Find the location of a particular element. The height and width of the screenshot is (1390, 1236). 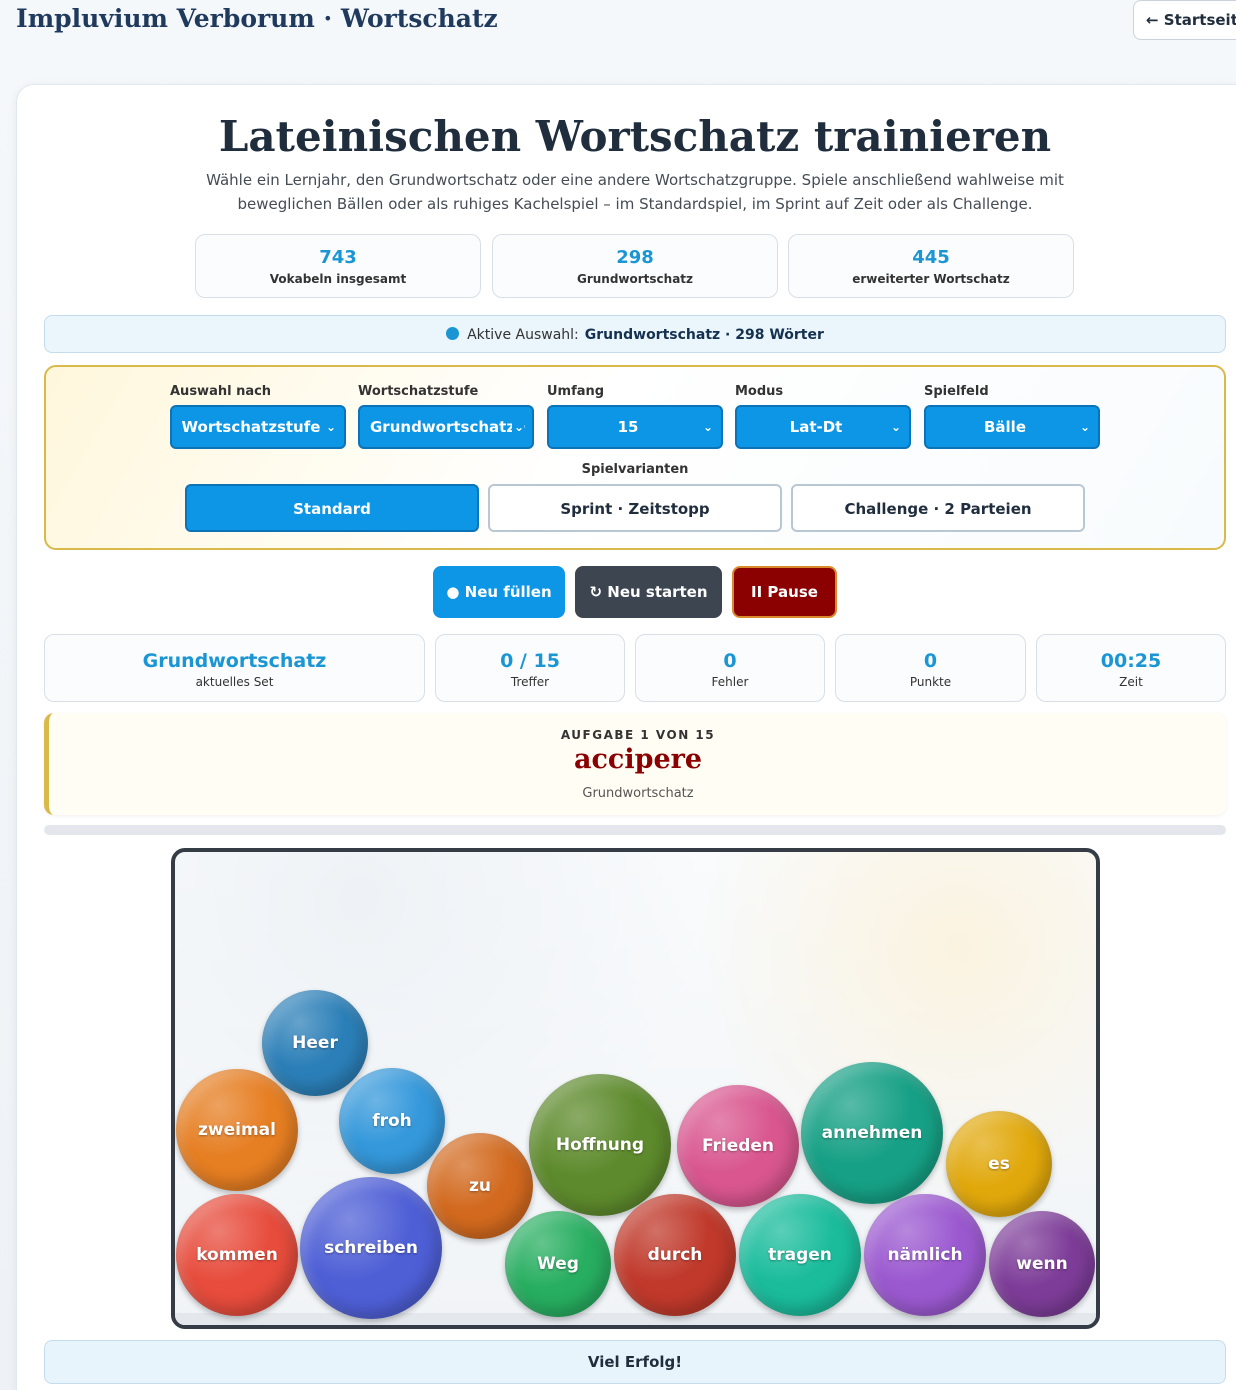

brand-title: Impluvium Verborum · Wortschatz is located at coordinates (257, 18).